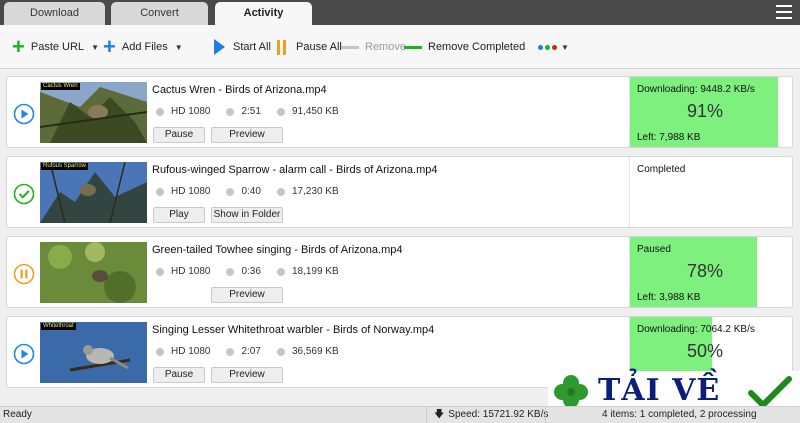 This screenshot has height=423, width=800. Describe the element at coordinates (477, 47) in the screenshot. I see `remove-completed-label: Remove Completed` at that location.